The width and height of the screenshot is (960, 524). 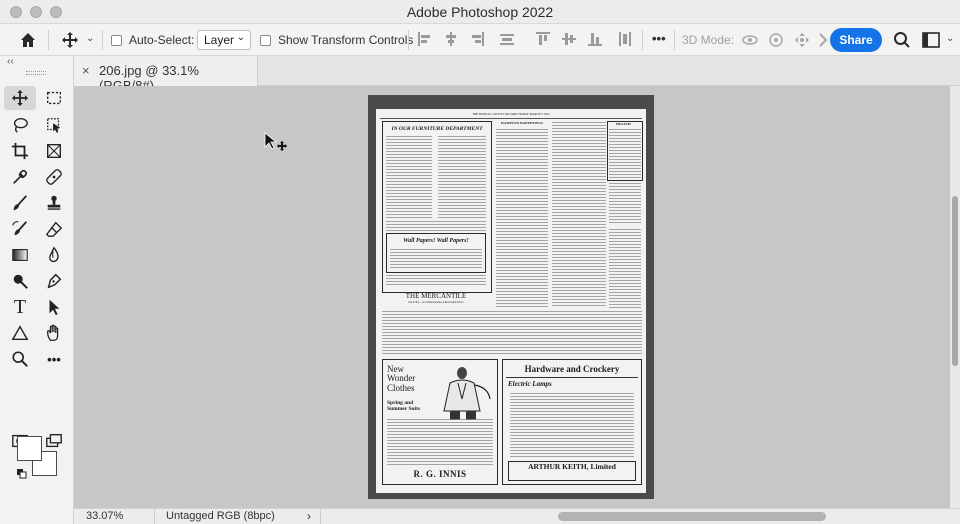 What do you see at coordinates (219, 40) in the screenshot?
I see `auto-select-value: Layer` at bounding box center [219, 40].